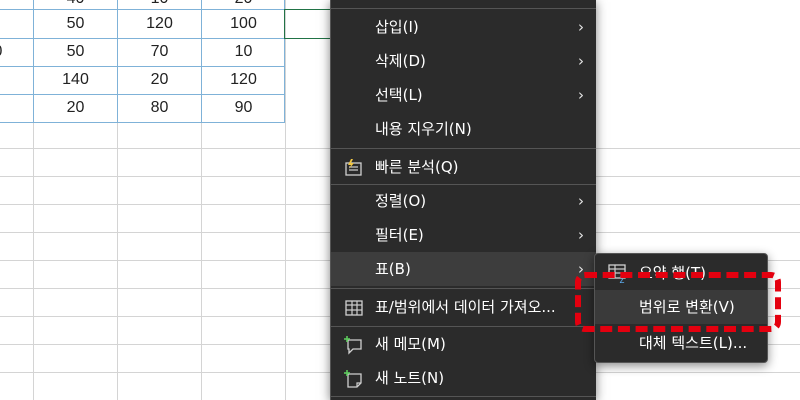  What do you see at coordinates (399, 95) in the screenshot?
I see `menu-item-label: 선택(L)` at bounding box center [399, 95].